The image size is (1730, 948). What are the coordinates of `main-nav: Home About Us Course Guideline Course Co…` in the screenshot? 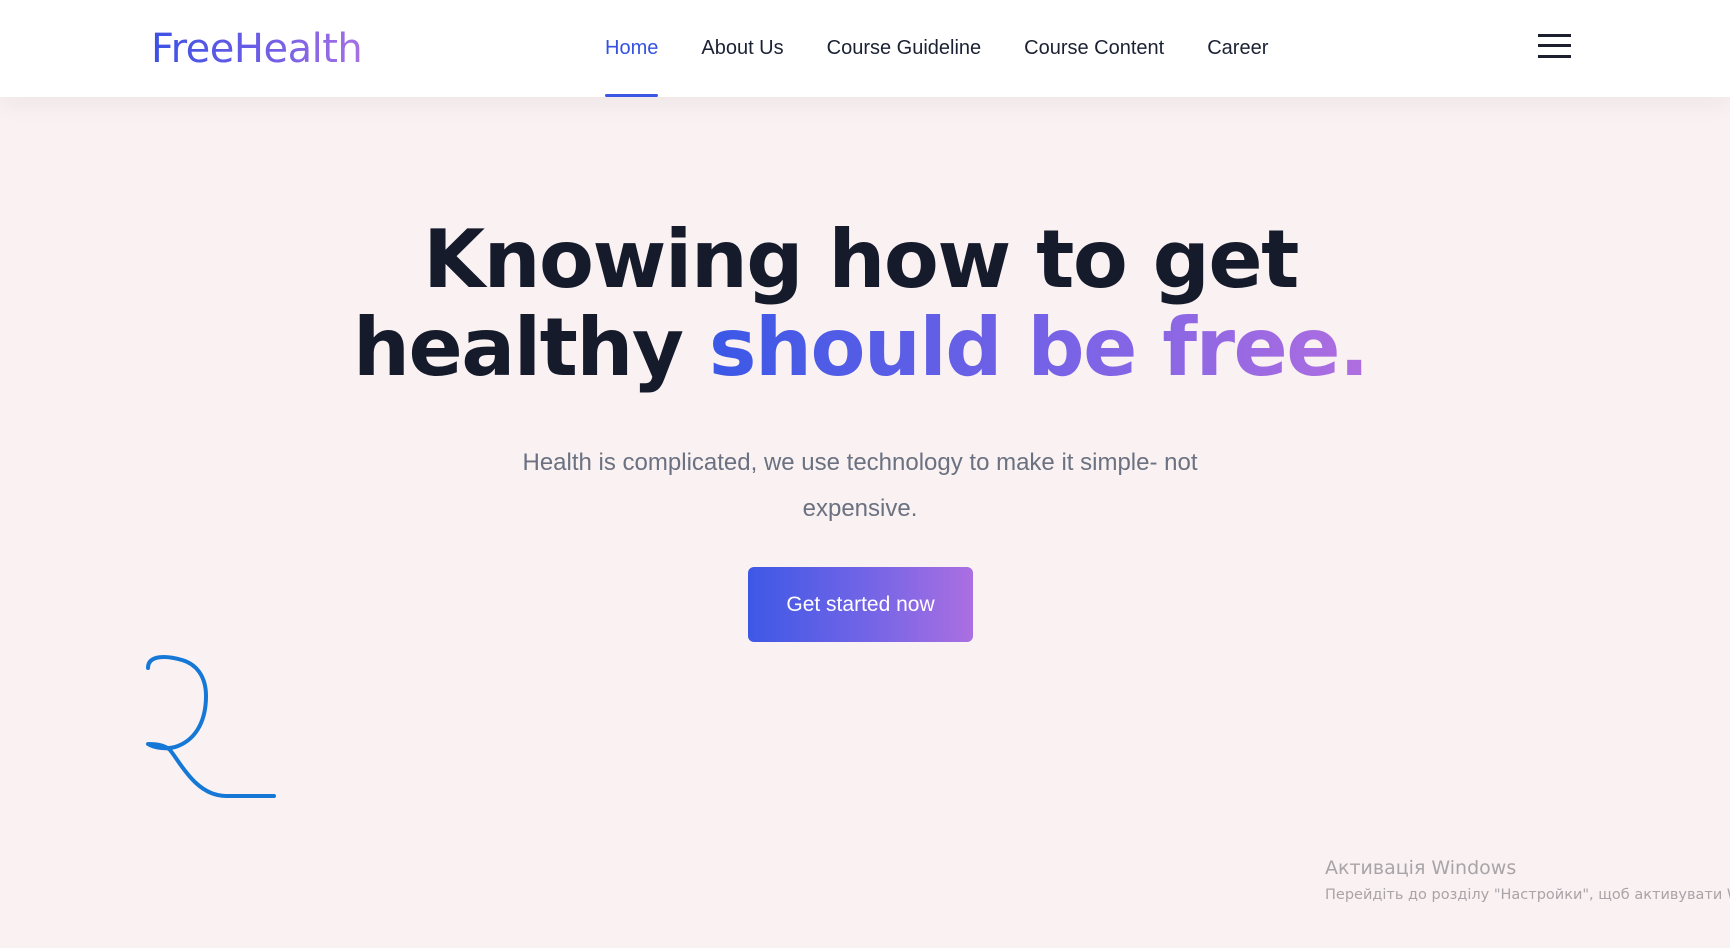 It's located at (958, 48).